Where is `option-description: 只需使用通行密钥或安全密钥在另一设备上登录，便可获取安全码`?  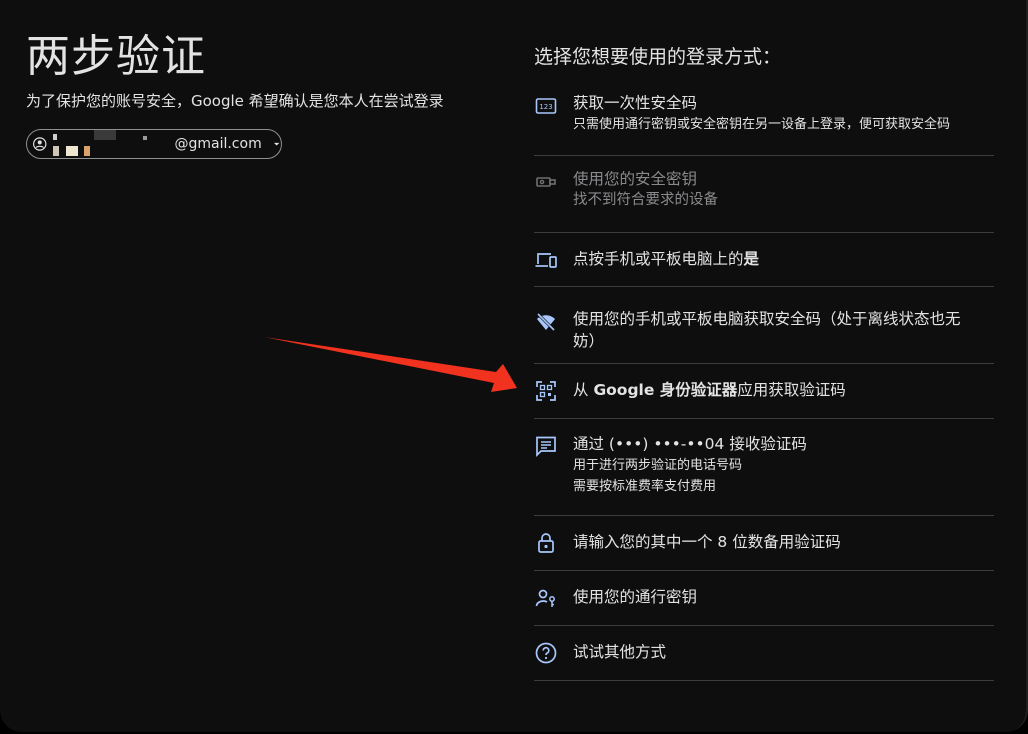
option-description: 只需使用通行密钥或安全密钥在另一设备上登录，便可获取安全码 is located at coordinates (762, 124).